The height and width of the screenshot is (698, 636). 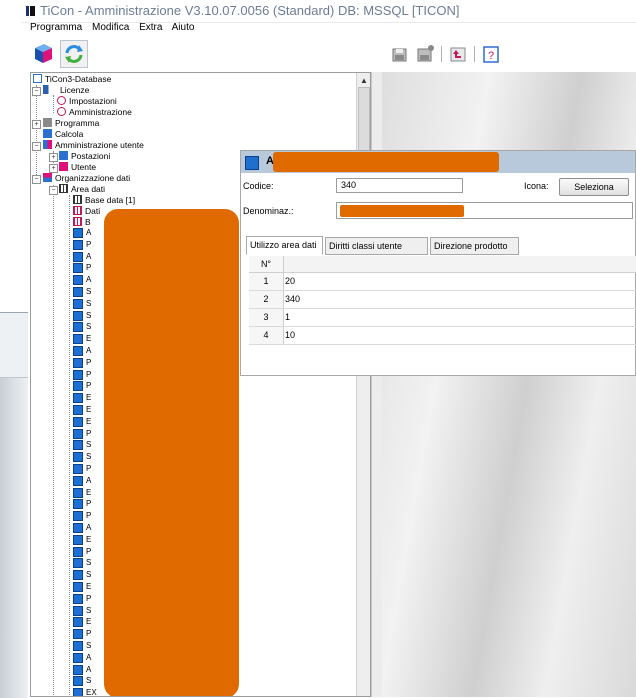 What do you see at coordinates (47, 133) in the screenshot?
I see `calculator-icon` at bounding box center [47, 133].